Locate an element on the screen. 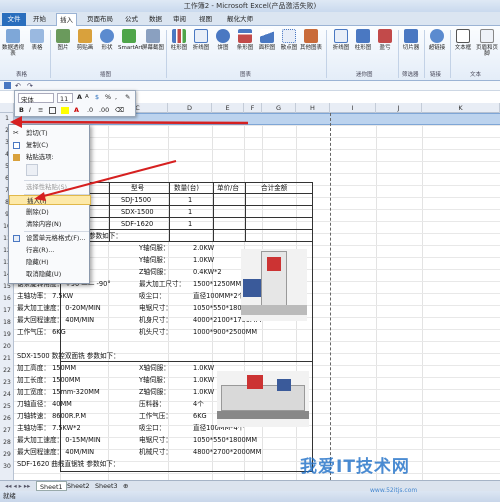  sheet-tab-2: Sheet2 is located at coordinates (78, 486).